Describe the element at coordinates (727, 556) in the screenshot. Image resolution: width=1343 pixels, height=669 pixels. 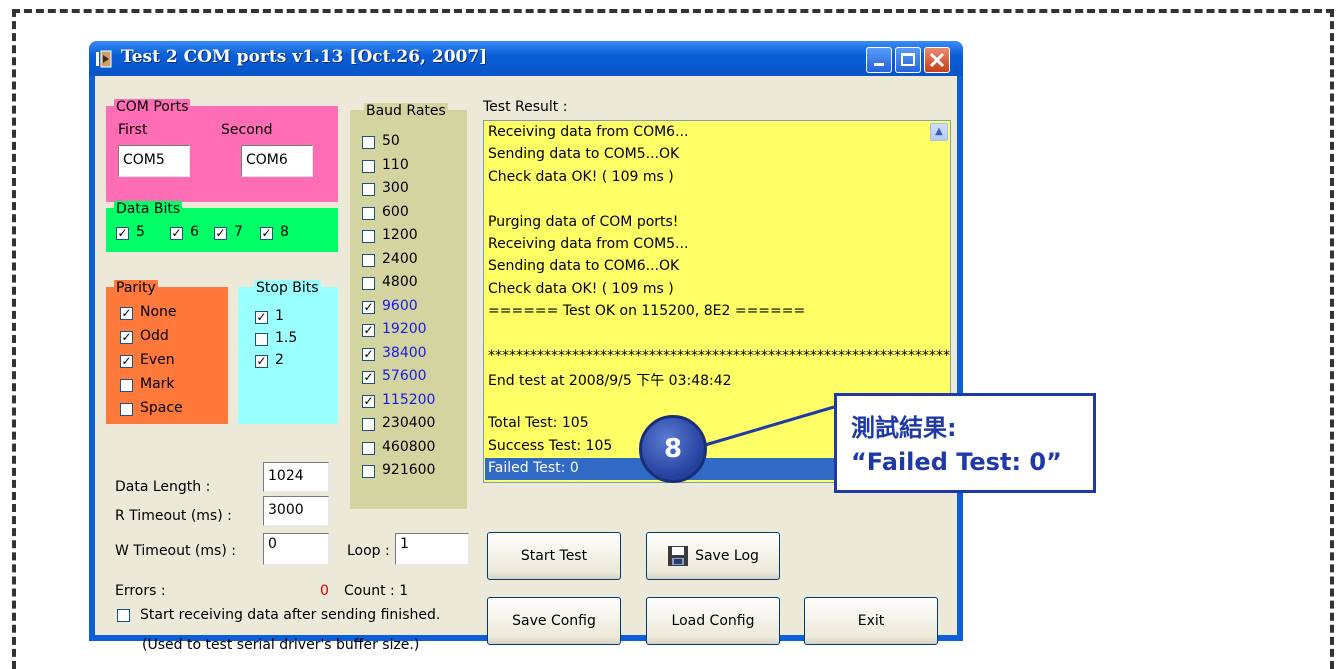
I see `save-log-label: Save Log` at that location.